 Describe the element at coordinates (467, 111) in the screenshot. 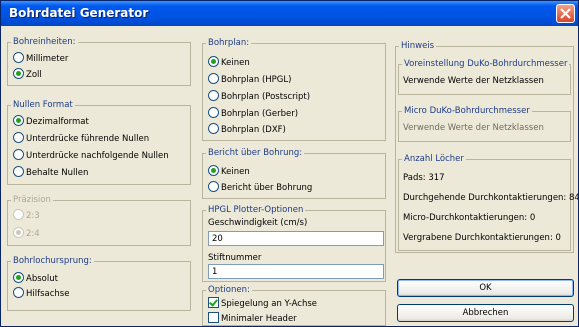

I see `micro-via-title: Micro DuKo-Bohrdurchmesser` at that location.